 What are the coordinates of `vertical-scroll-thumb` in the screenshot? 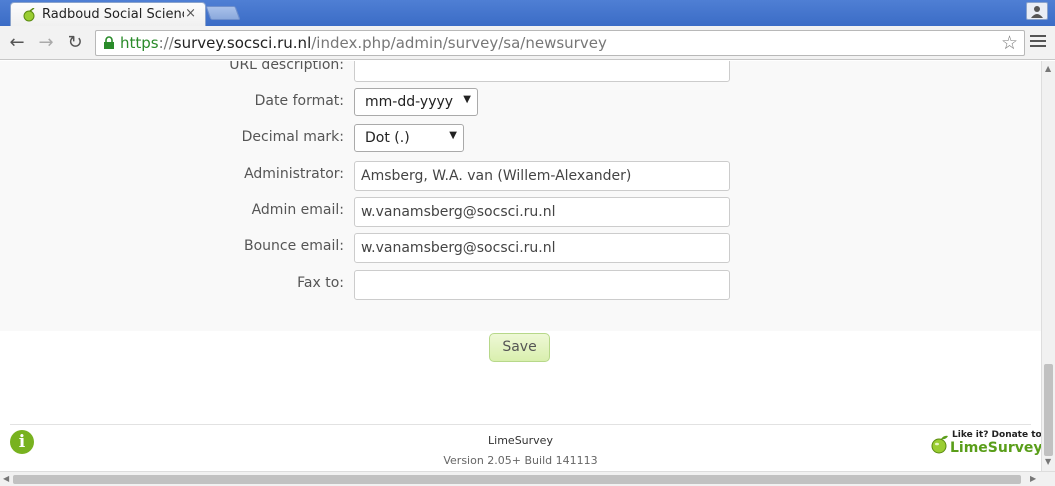 It's located at (1048, 410).